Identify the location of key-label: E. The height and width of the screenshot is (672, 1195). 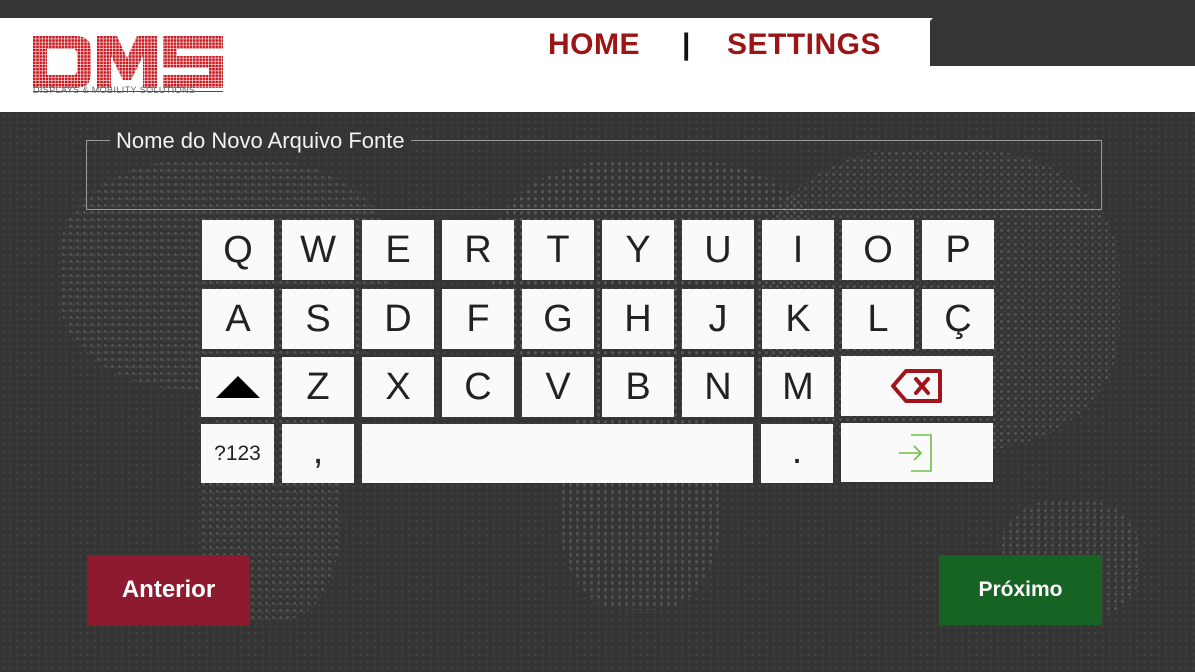
(398, 249).